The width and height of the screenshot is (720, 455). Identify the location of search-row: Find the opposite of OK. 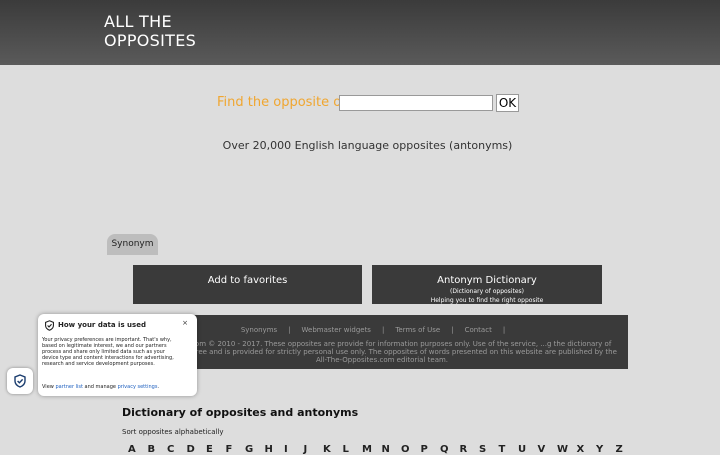
(360, 103).